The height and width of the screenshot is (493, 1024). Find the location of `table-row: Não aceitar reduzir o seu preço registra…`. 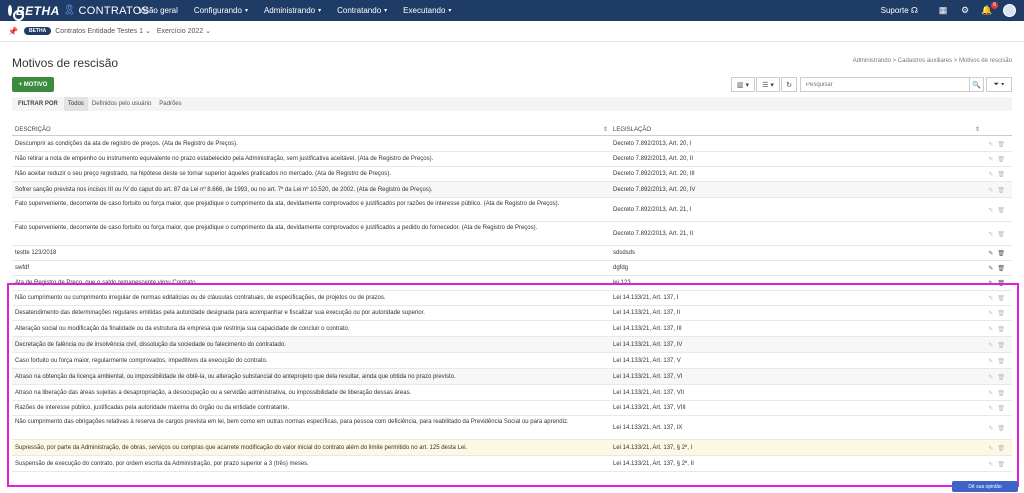

table-row: Não aceitar reduzir o seu preço registra… is located at coordinates (512, 174).